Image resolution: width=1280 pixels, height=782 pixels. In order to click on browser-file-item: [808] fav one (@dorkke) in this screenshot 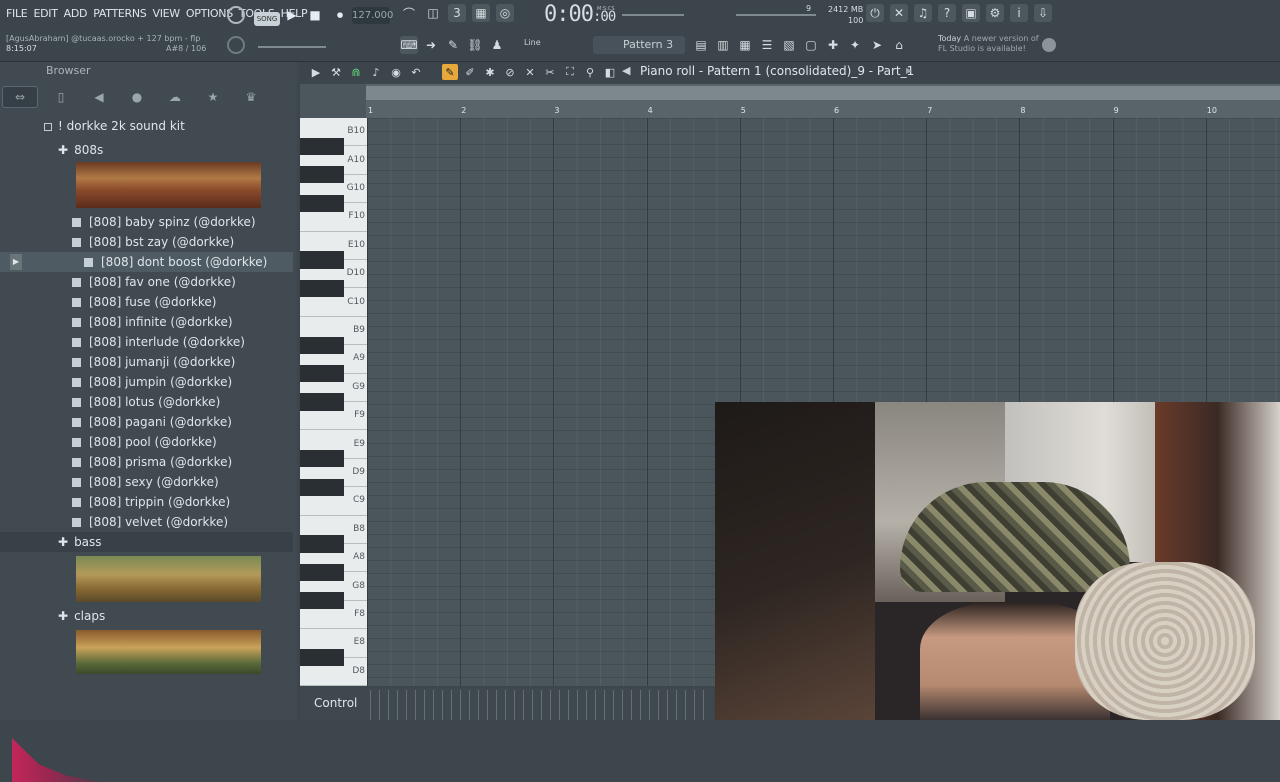, I will do `click(146, 282)`.